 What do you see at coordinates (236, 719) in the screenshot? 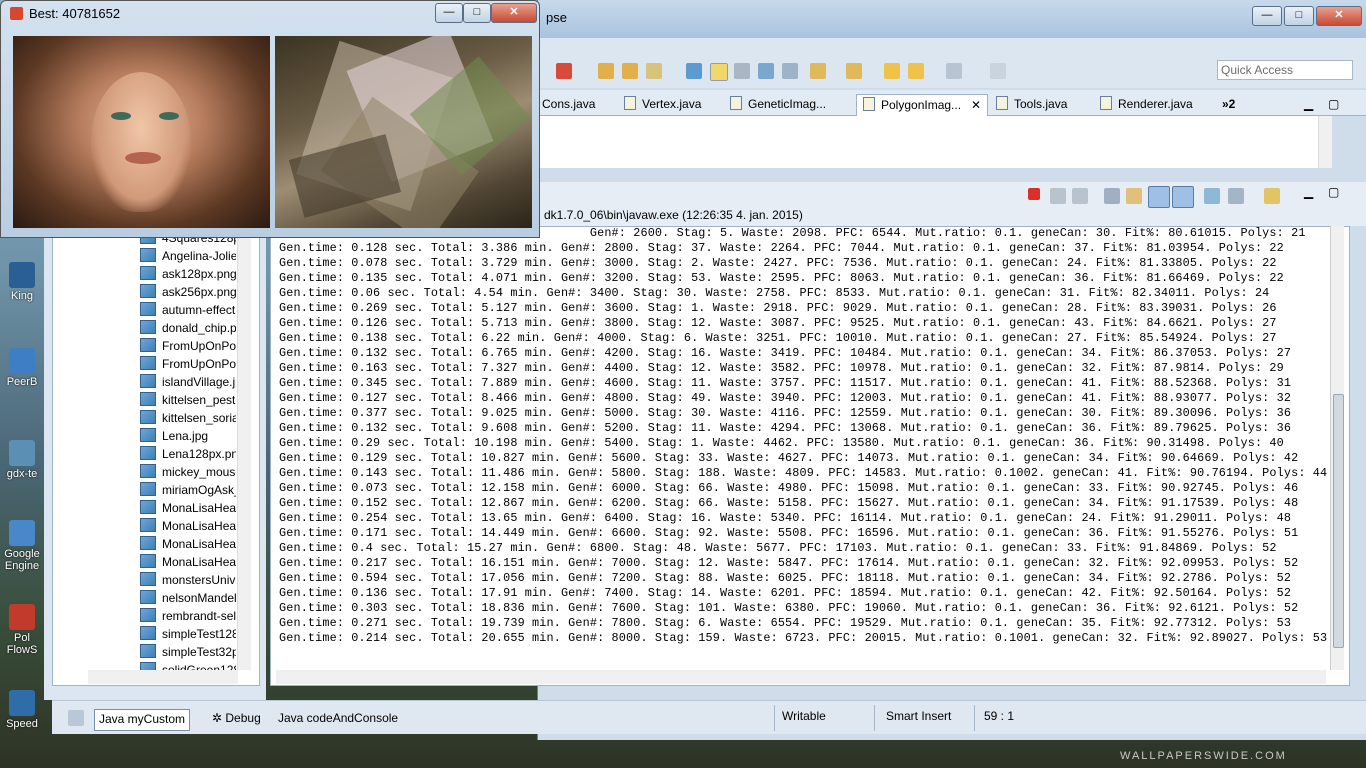
I see `perspective-debug: ✲ Debug` at bounding box center [236, 719].